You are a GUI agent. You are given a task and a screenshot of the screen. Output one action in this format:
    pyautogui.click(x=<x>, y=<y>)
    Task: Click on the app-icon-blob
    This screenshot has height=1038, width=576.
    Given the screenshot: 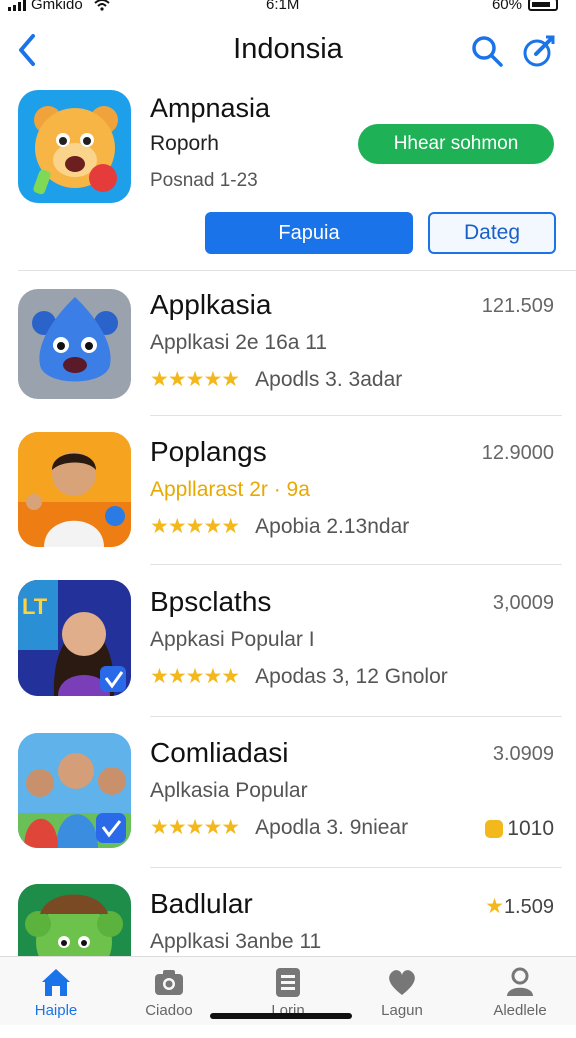 What is the action you would take?
    pyautogui.click(x=74, y=344)
    